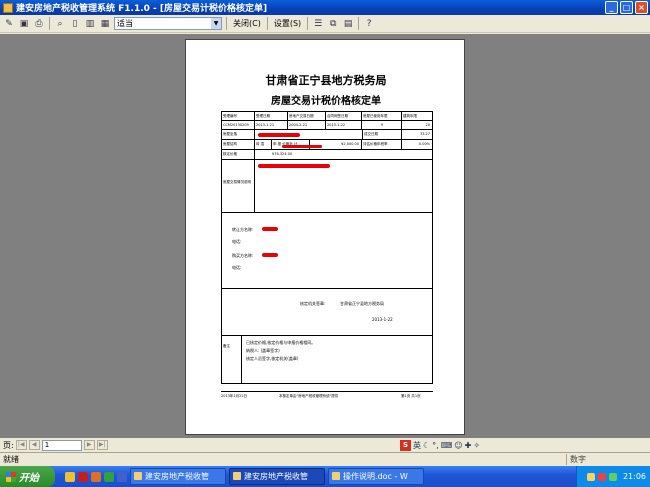 The image size is (650, 487). Describe the element at coordinates (238, 144) in the screenshot. I see `table-cell: 房屋结构` at that location.